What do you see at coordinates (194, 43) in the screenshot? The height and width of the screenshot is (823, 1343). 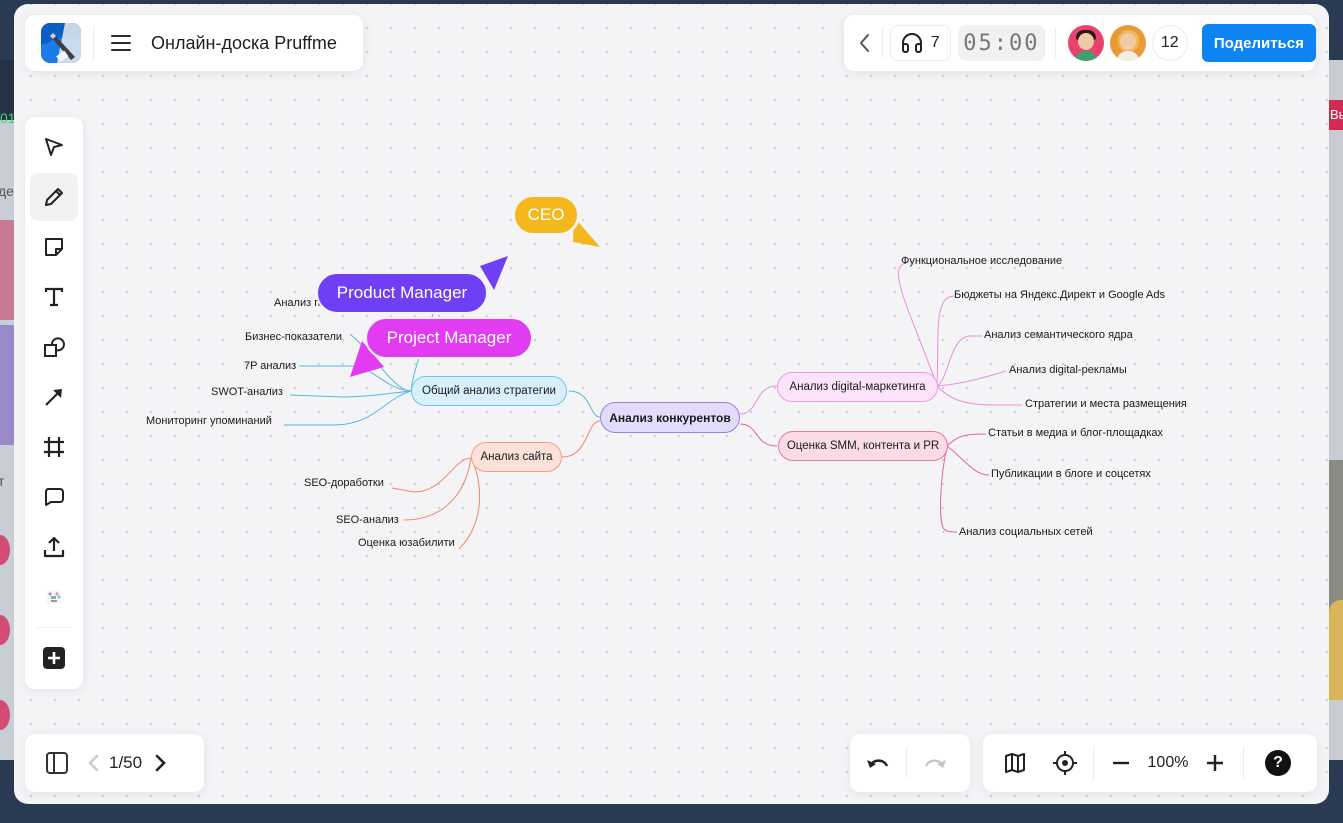 I see `board-header: Онлайн-доска Pruffme` at bounding box center [194, 43].